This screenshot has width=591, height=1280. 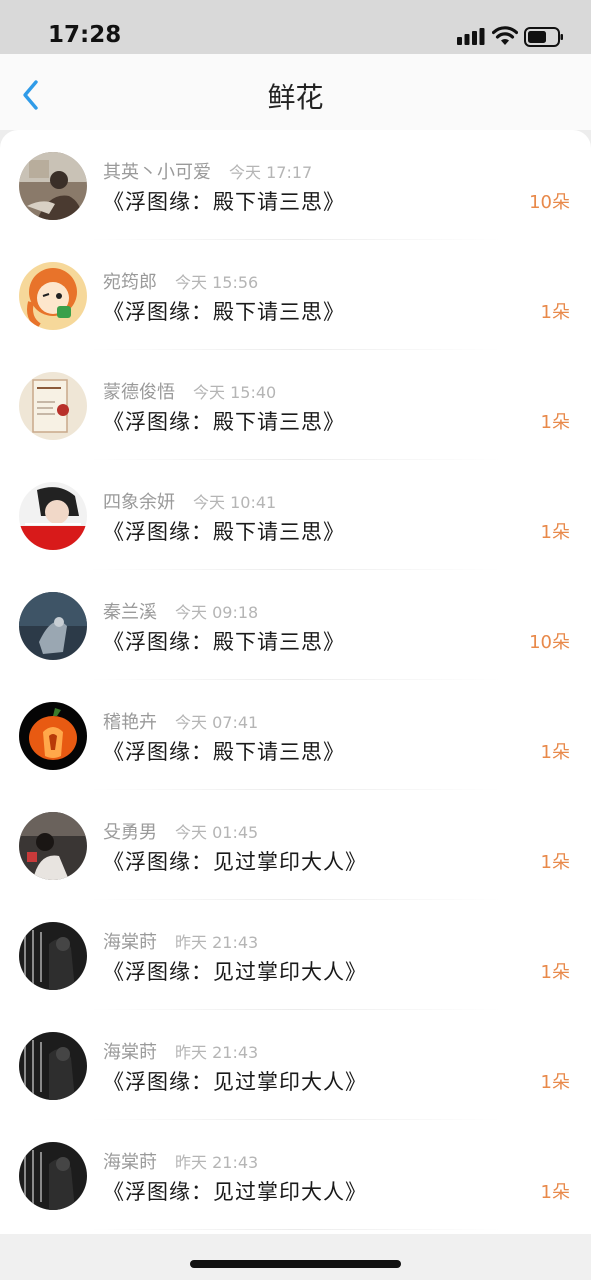 What do you see at coordinates (217, 282) in the screenshot?
I see `timestamp: 今天 15:56` at bounding box center [217, 282].